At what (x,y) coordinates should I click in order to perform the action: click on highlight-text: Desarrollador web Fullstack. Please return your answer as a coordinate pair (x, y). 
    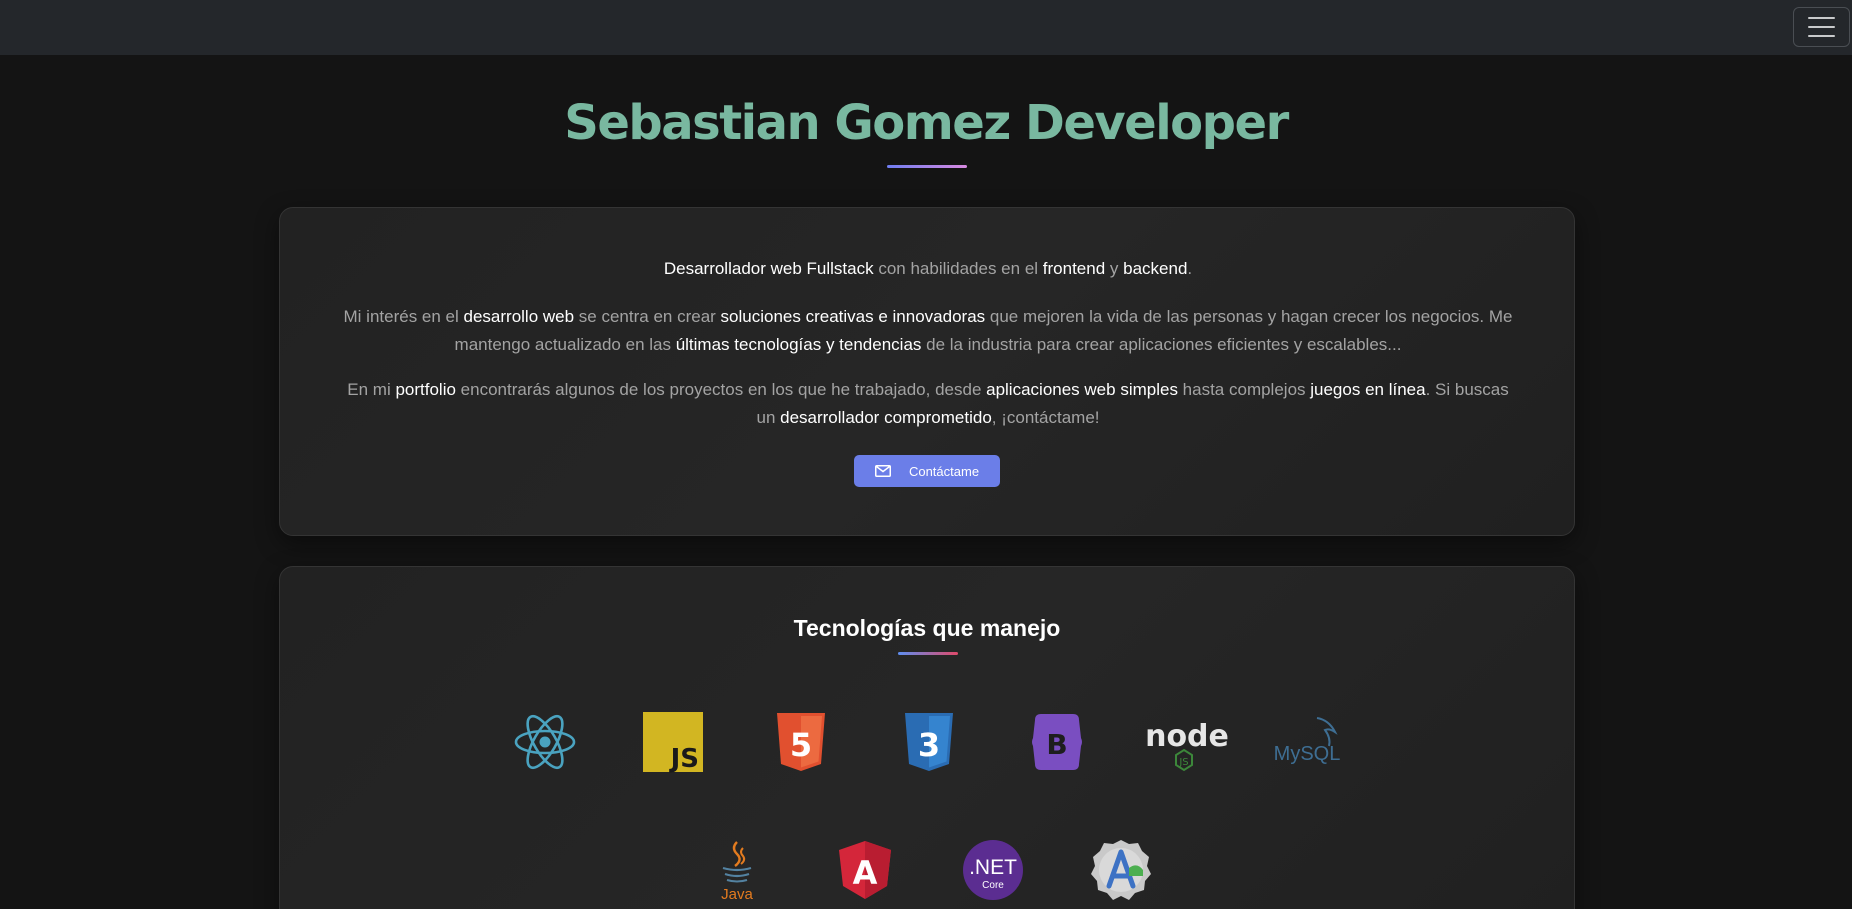
    Looking at the image, I should click on (768, 268).